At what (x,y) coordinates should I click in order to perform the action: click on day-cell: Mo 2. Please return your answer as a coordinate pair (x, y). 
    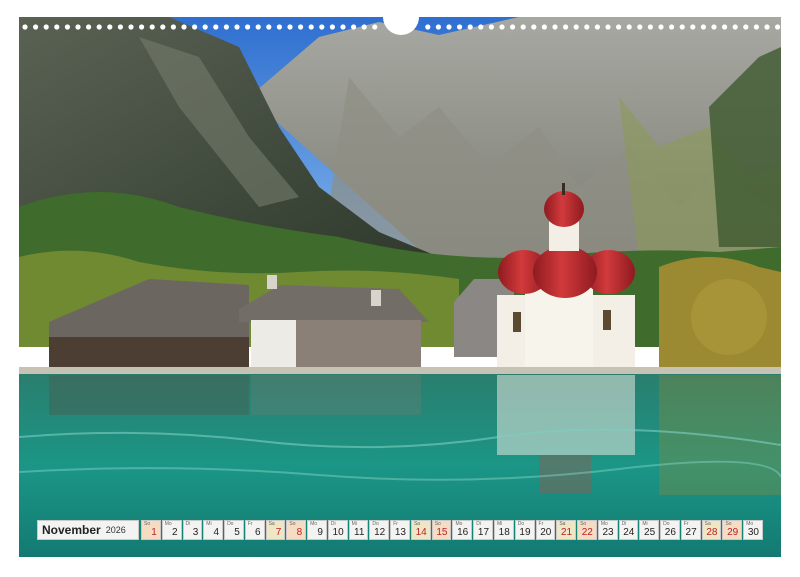
    Looking at the image, I should click on (171, 530).